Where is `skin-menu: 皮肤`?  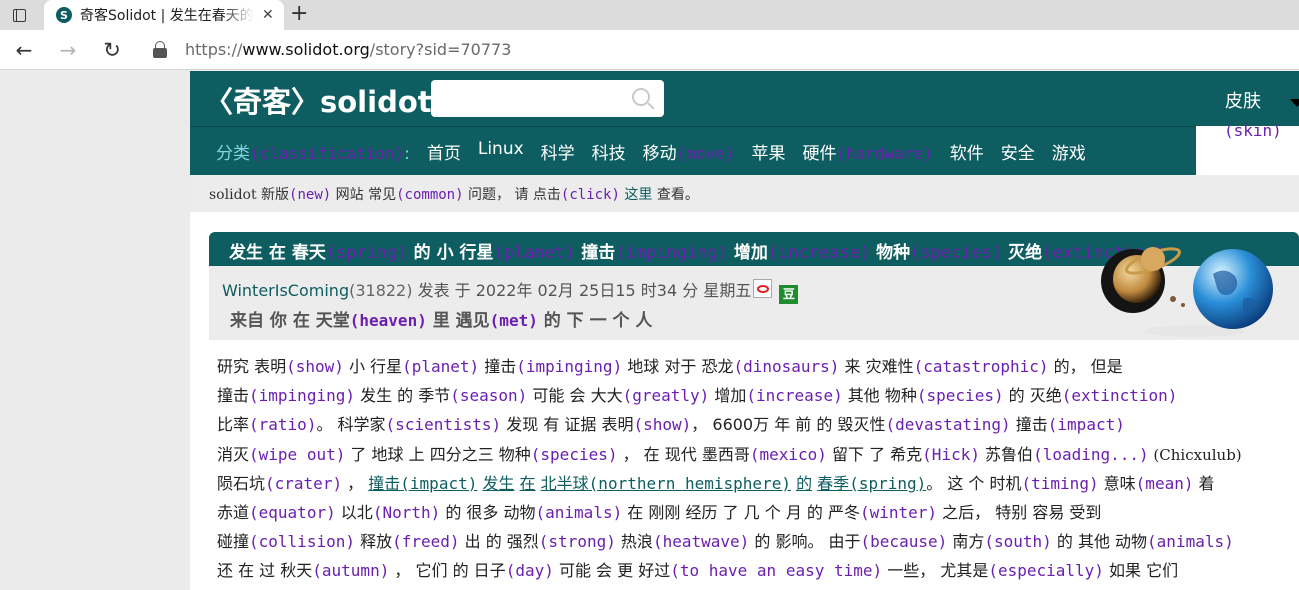
skin-menu: 皮肤 is located at coordinates (1243, 100).